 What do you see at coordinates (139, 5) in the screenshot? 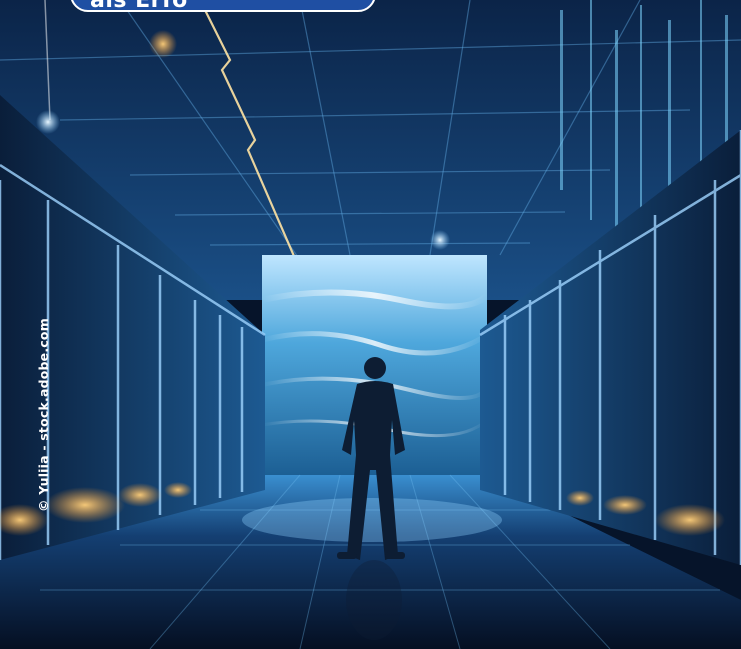
I see `title-banner-text: als Erfo` at bounding box center [139, 5].